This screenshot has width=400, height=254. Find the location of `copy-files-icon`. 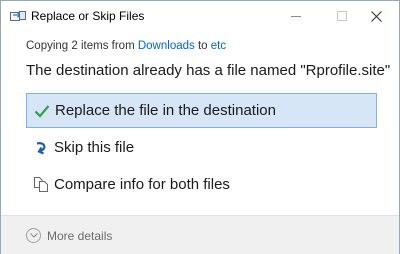

copy-files-icon is located at coordinates (18, 16).